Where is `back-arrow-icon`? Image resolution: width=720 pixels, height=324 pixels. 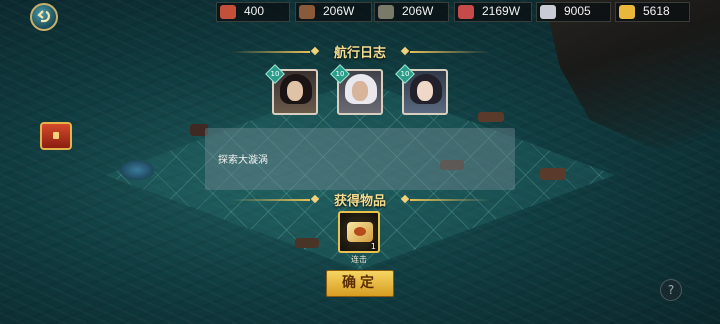 back-arrow-icon is located at coordinates (43, 16).